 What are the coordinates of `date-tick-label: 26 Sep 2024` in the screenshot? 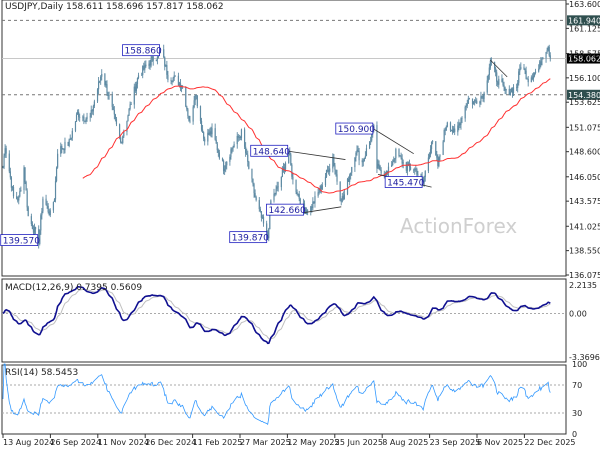 It's located at (75, 442).